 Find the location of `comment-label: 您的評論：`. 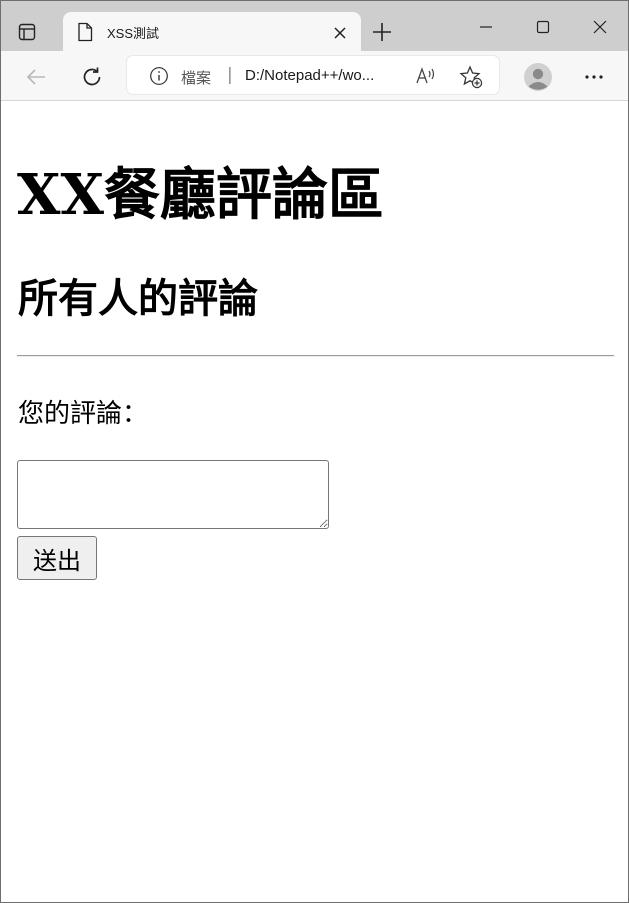

comment-label: 您的評論： is located at coordinates (83, 414).